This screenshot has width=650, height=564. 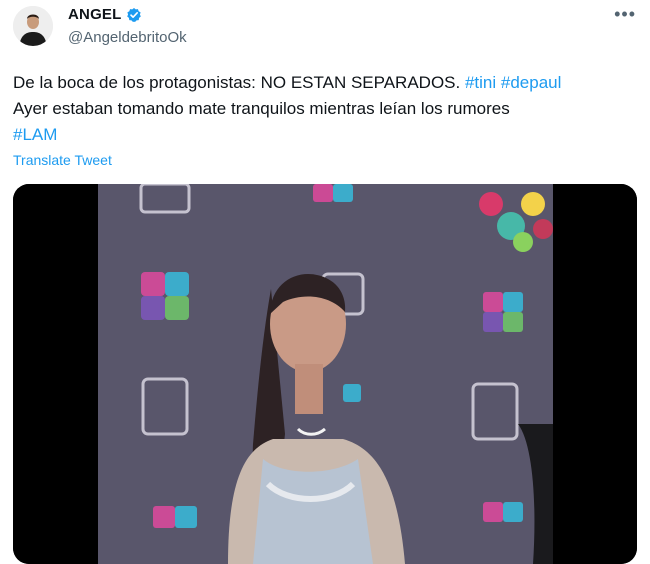 I want to click on author-handle: @AngeldebritoOk, so click(x=127, y=37).